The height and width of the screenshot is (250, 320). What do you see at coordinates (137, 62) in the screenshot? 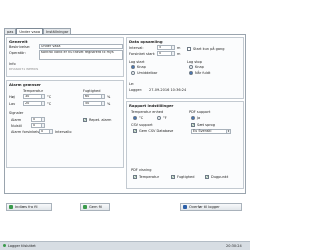
I see `log-start-label: Log start` at bounding box center [137, 62].